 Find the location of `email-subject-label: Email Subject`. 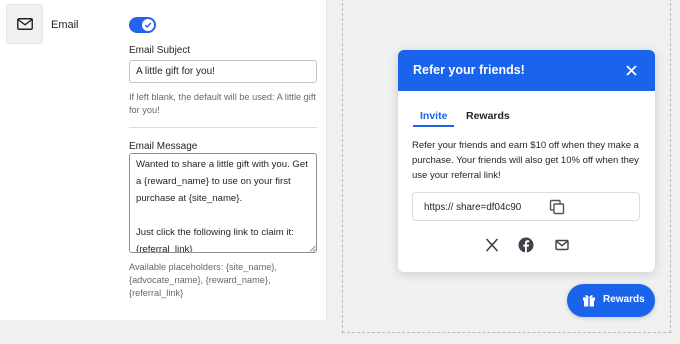

email-subject-label: Email Subject is located at coordinates (160, 50).